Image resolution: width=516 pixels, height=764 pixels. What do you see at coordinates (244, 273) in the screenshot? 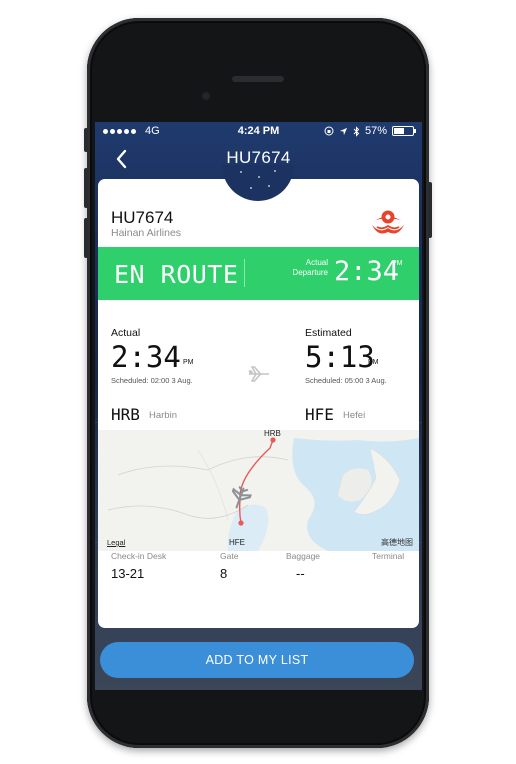
I see `status-divider` at bounding box center [244, 273].